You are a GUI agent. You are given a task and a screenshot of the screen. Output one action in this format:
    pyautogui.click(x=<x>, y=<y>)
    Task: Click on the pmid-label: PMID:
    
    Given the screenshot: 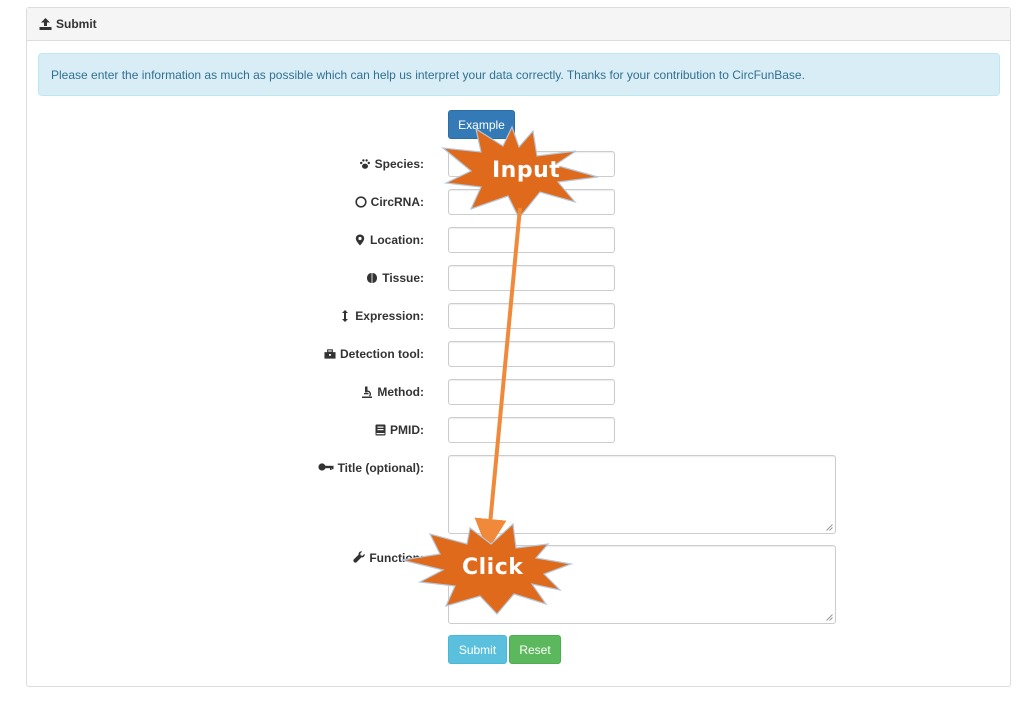 What is the action you would take?
    pyautogui.click(x=399, y=430)
    